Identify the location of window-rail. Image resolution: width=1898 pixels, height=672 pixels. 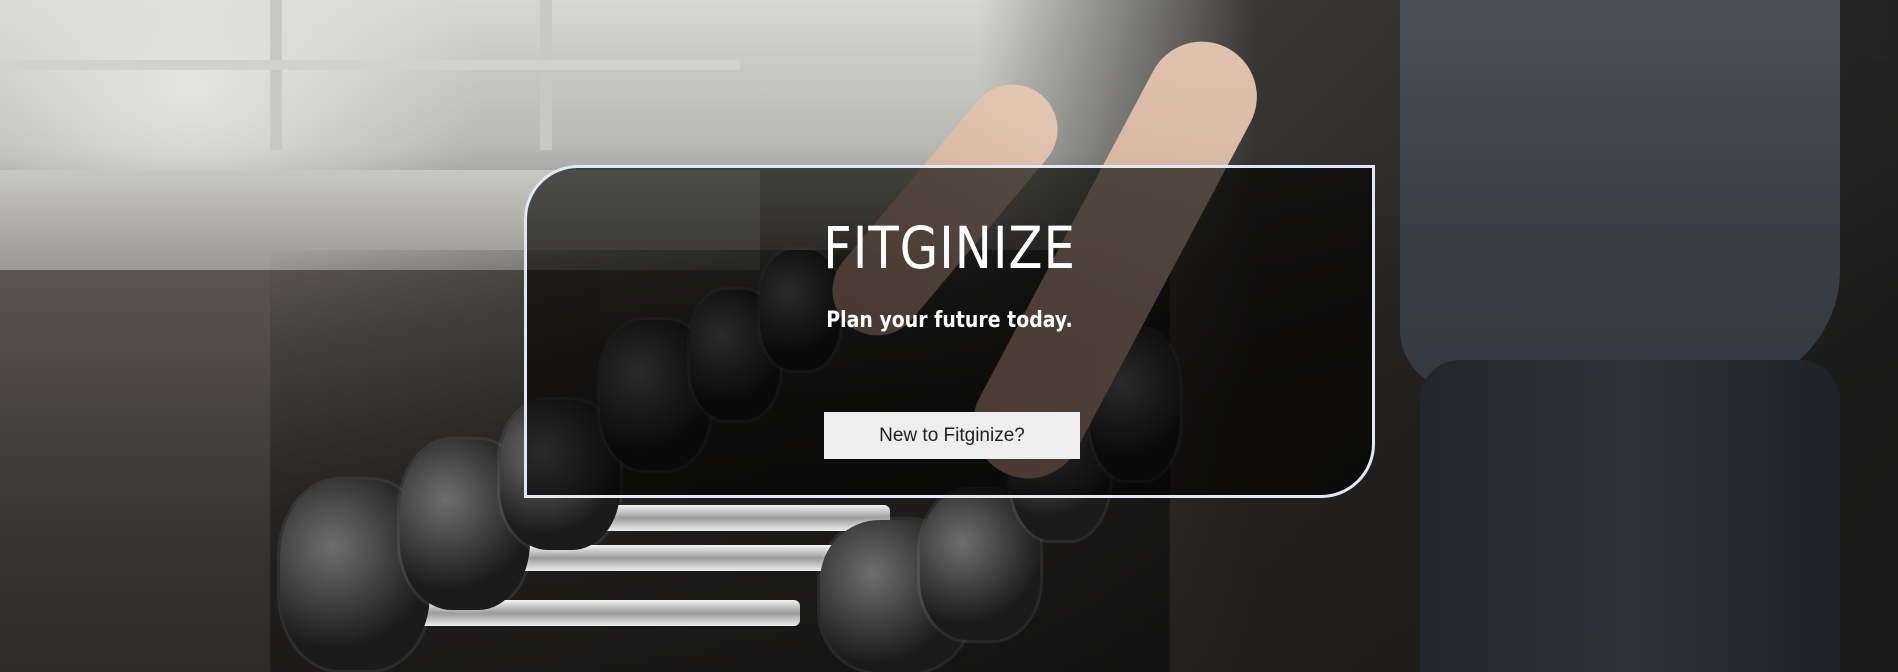
(370, 65).